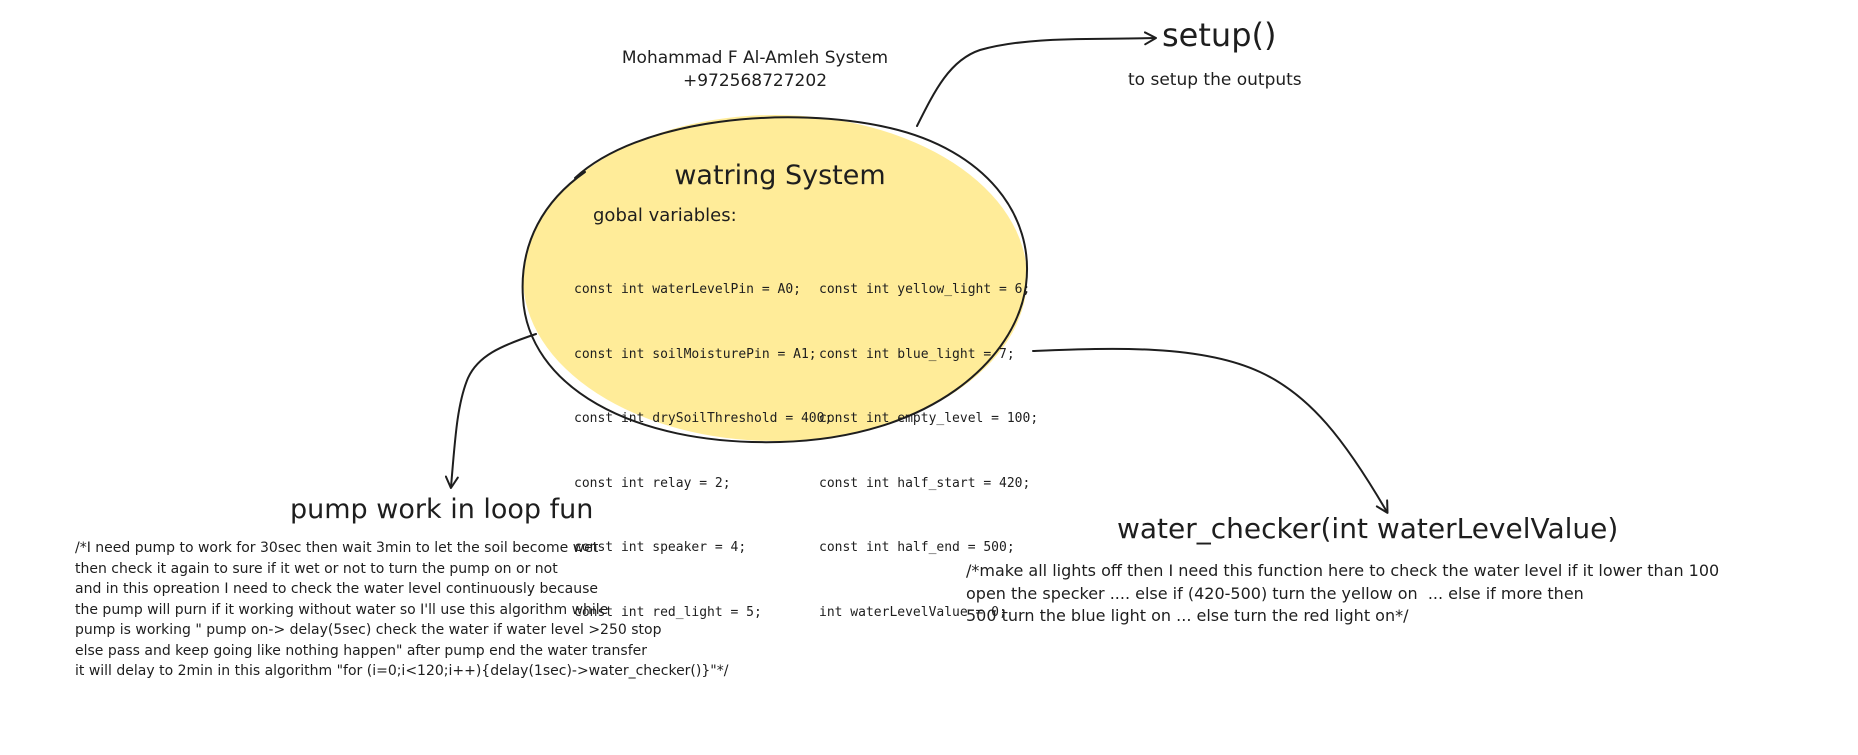  I want to click on variable-line: const int empty_level = 100;, so click(929, 418).